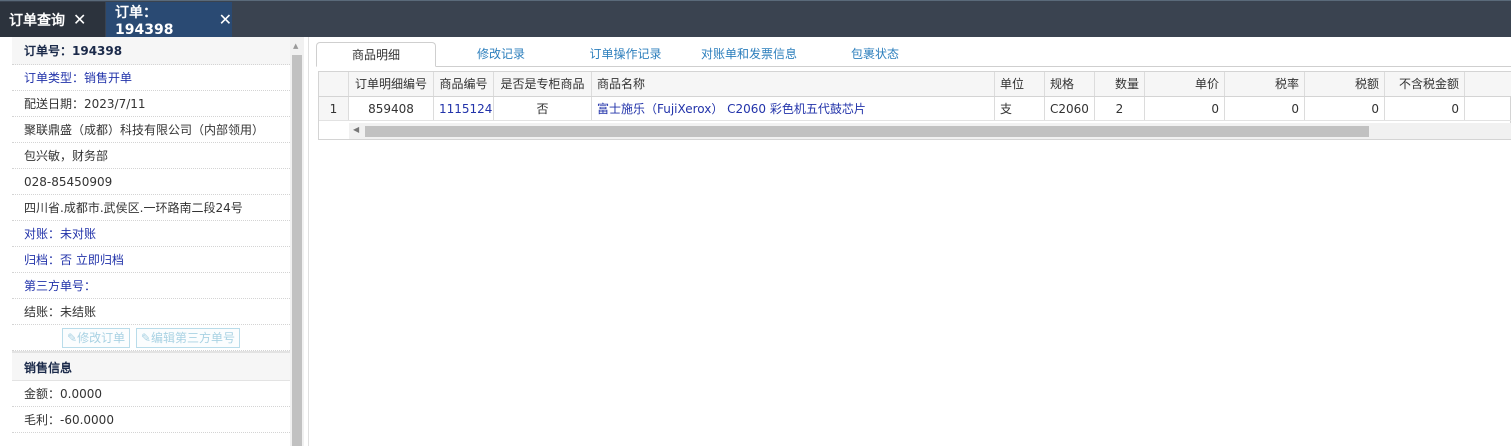  What do you see at coordinates (308, 241) in the screenshot?
I see `panel-divider` at bounding box center [308, 241].